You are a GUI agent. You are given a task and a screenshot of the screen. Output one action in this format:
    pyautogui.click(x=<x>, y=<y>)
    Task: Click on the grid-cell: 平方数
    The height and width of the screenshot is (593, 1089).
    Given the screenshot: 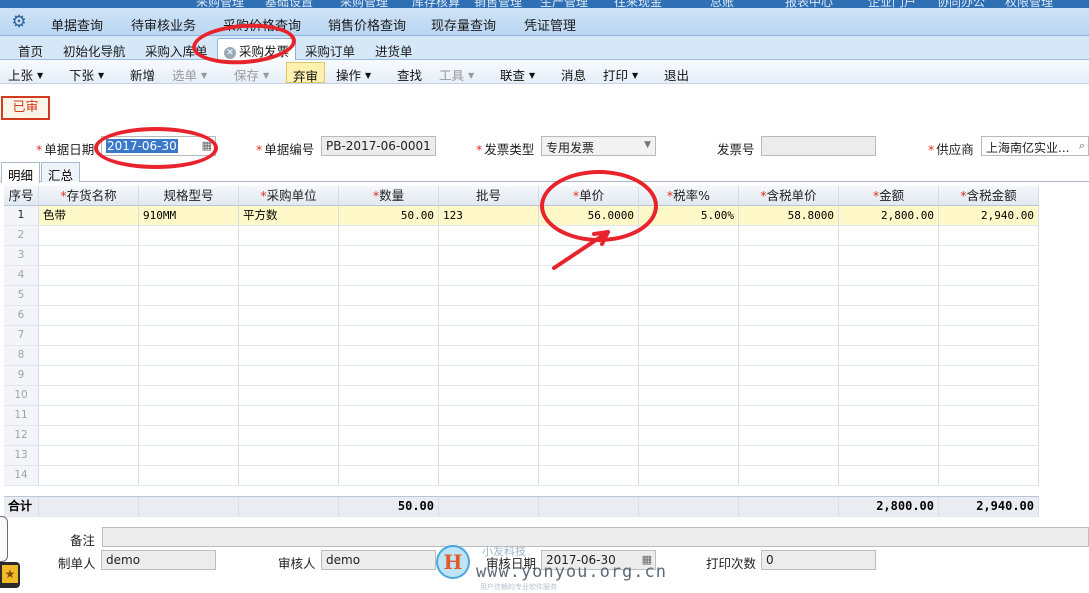 What is the action you would take?
    pyautogui.click(x=289, y=216)
    